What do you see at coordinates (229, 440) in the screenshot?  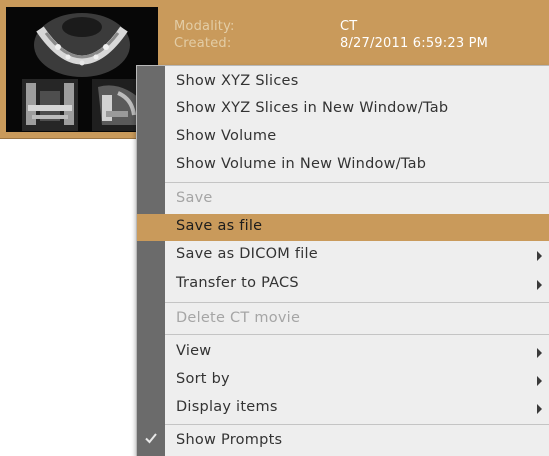 I see `menu-item-label: Show Prompts` at bounding box center [229, 440].